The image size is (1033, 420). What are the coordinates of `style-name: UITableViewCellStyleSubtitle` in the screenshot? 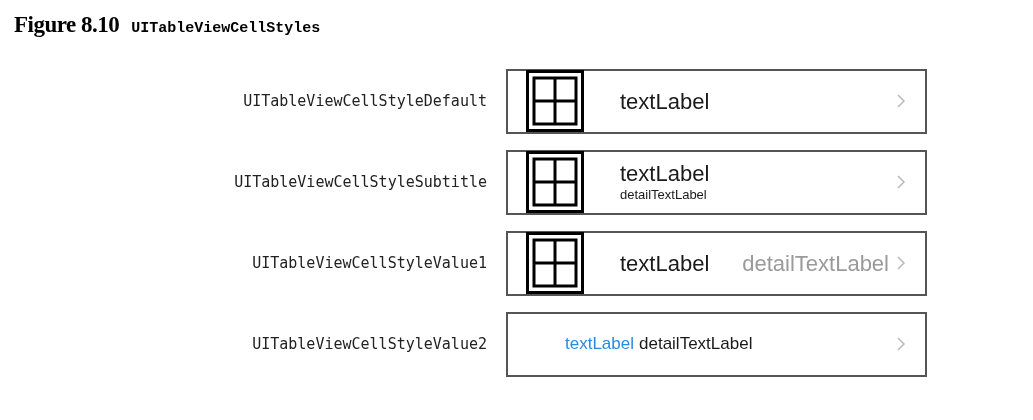 It's located at (360, 182).